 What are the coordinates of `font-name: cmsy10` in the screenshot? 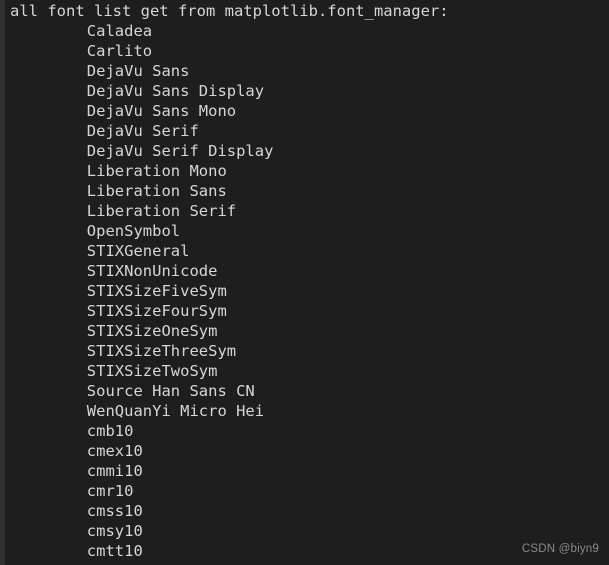 It's located at (114, 531).